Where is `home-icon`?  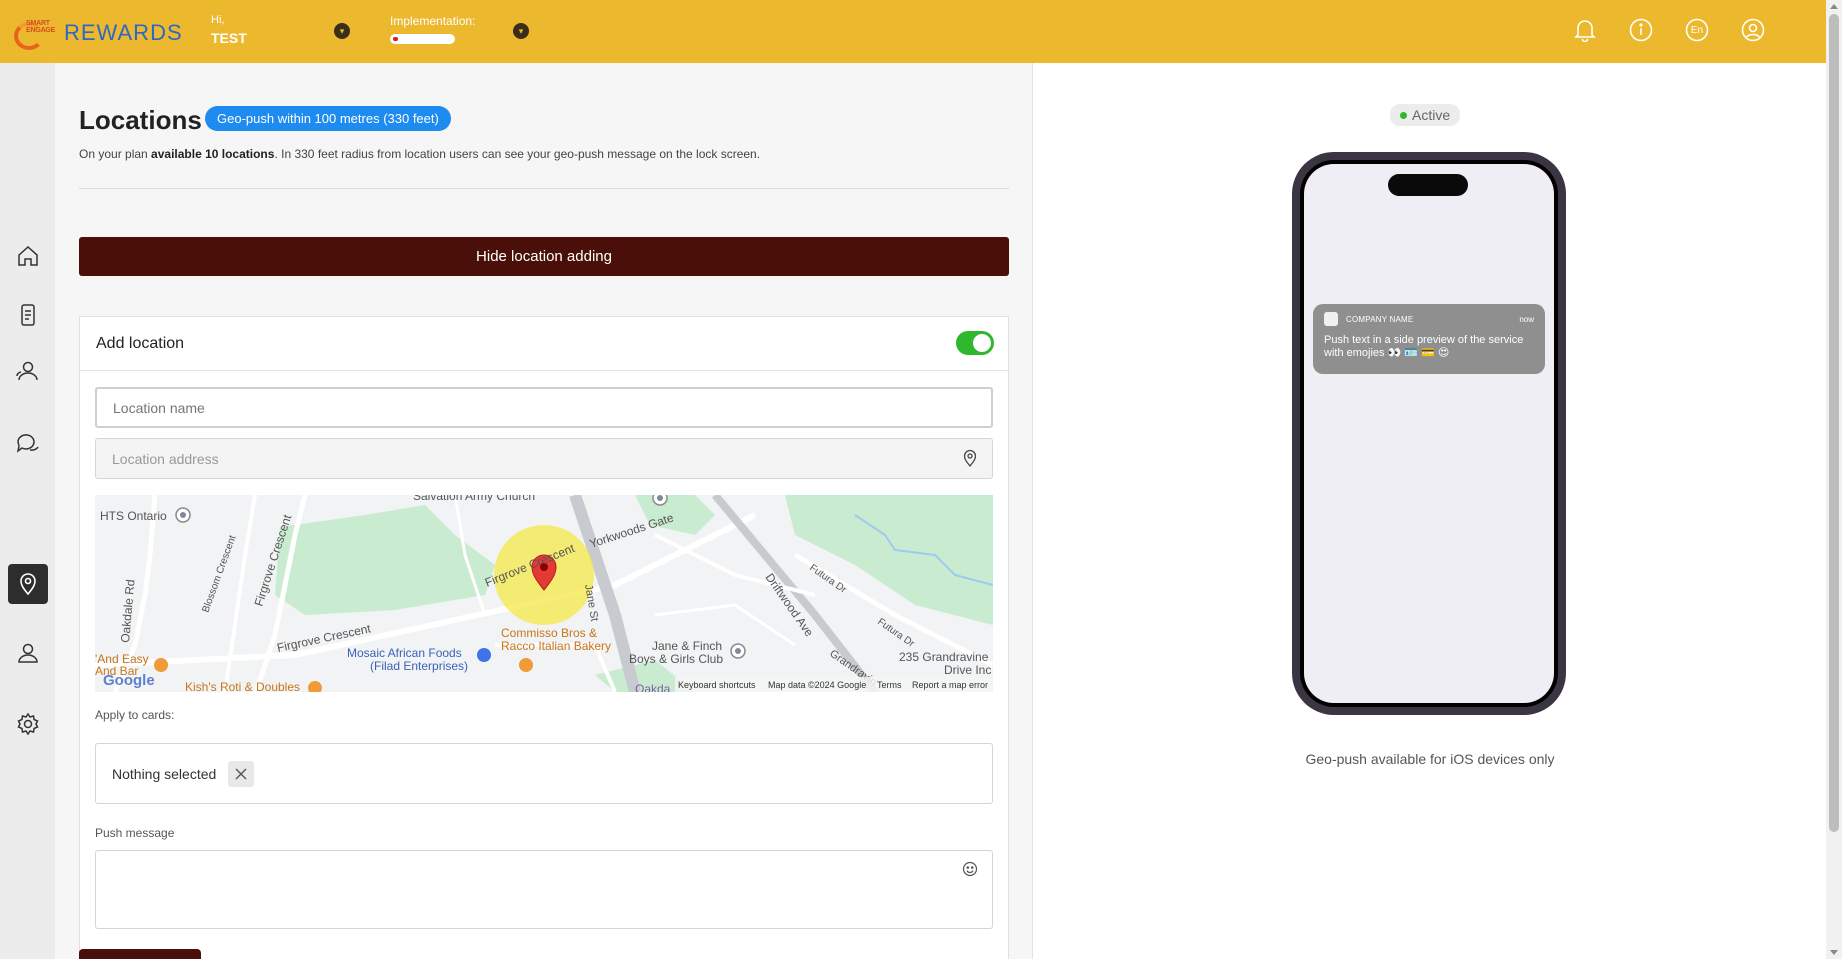 home-icon is located at coordinates (28, 255).